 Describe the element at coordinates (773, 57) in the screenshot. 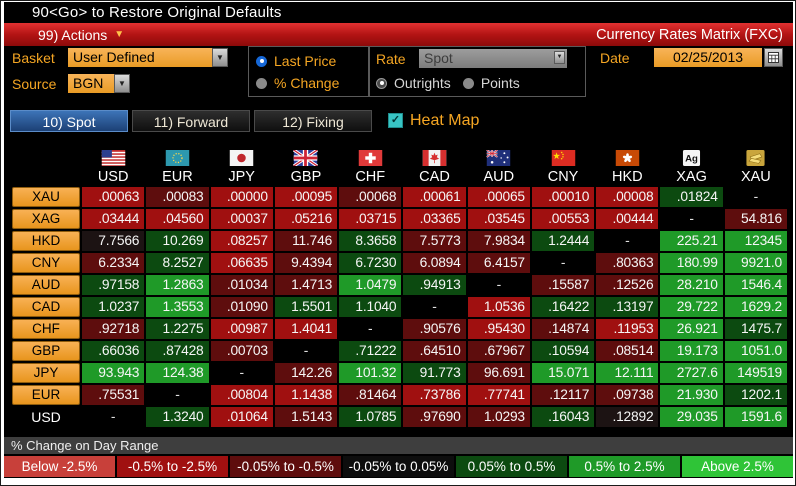

I see `calendar-icon` at that location.